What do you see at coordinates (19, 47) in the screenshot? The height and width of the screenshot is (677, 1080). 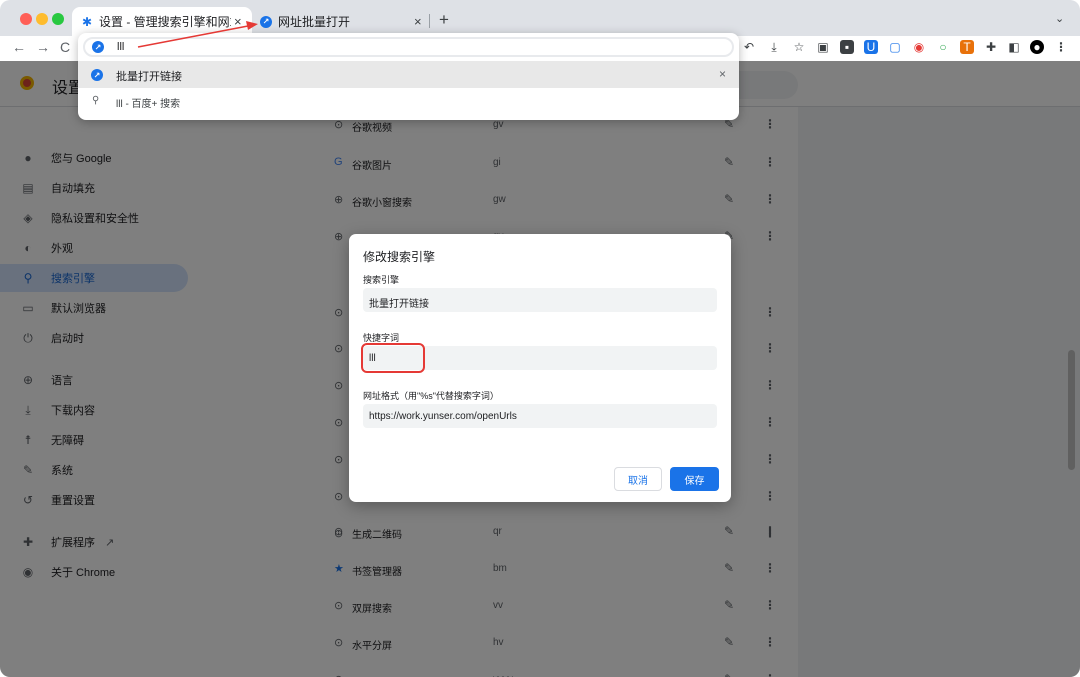 I see `back-icon: ←` at bounding box center [19, 47].